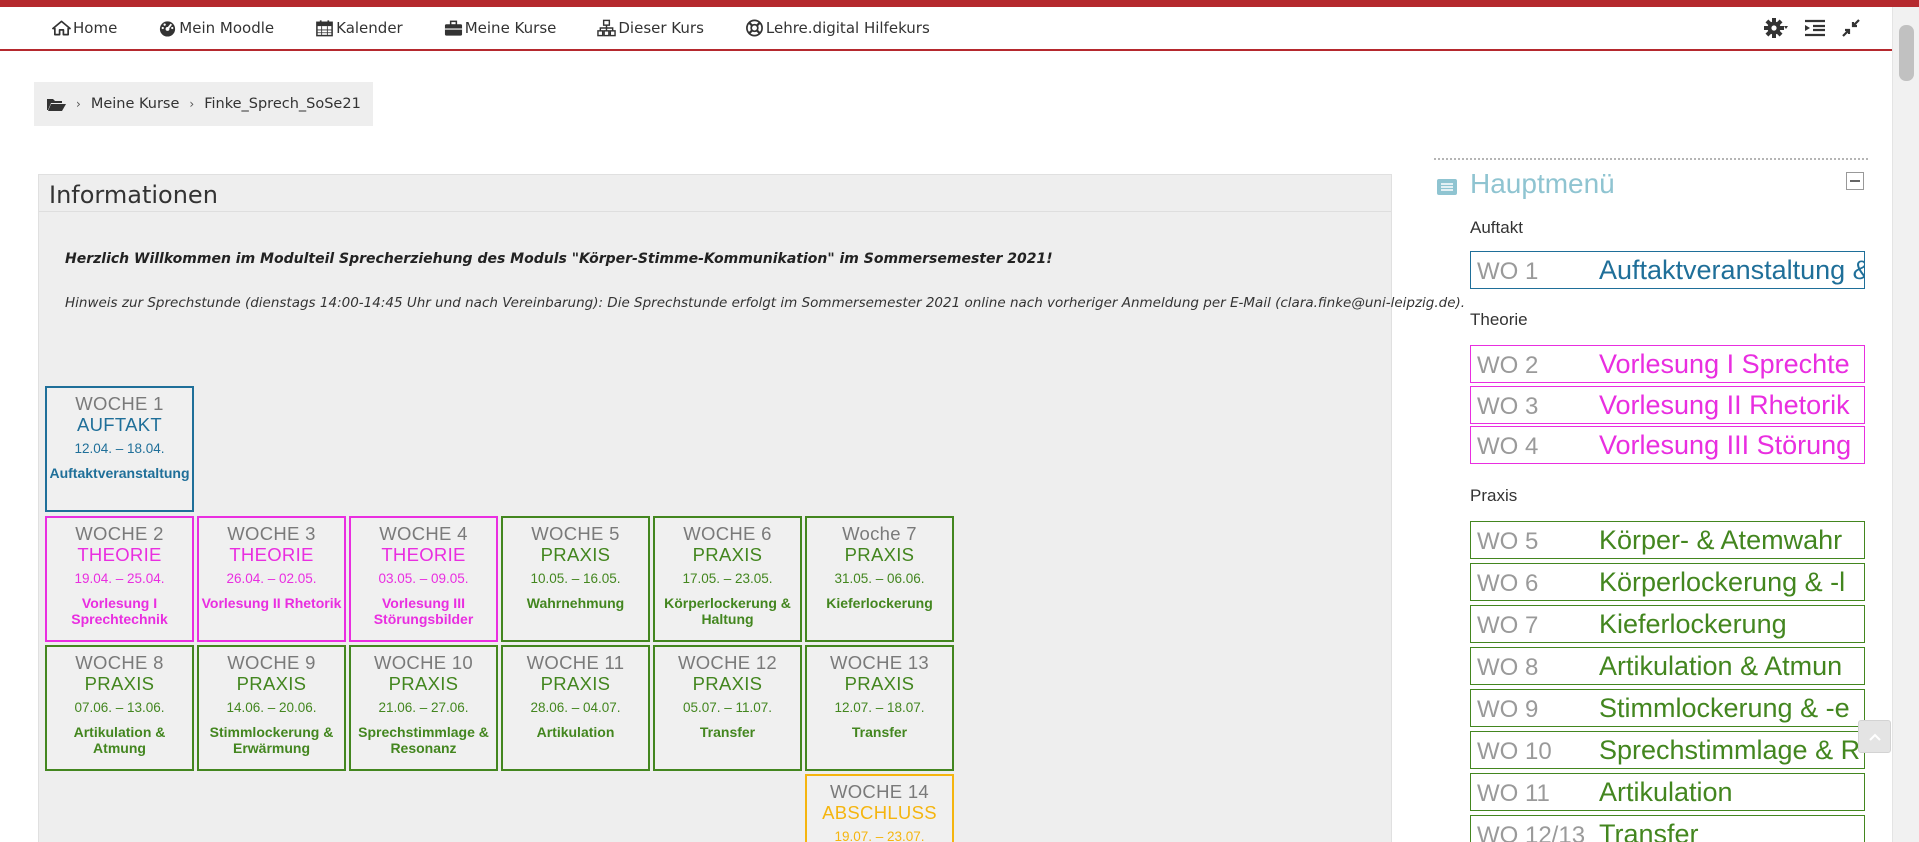  What do you see at coordinates (1667, 750) in the screenshot?
I see `sidebar-menu-item: WO 10 Sprechstimmlage & R` at bounding box center [1667, 750].